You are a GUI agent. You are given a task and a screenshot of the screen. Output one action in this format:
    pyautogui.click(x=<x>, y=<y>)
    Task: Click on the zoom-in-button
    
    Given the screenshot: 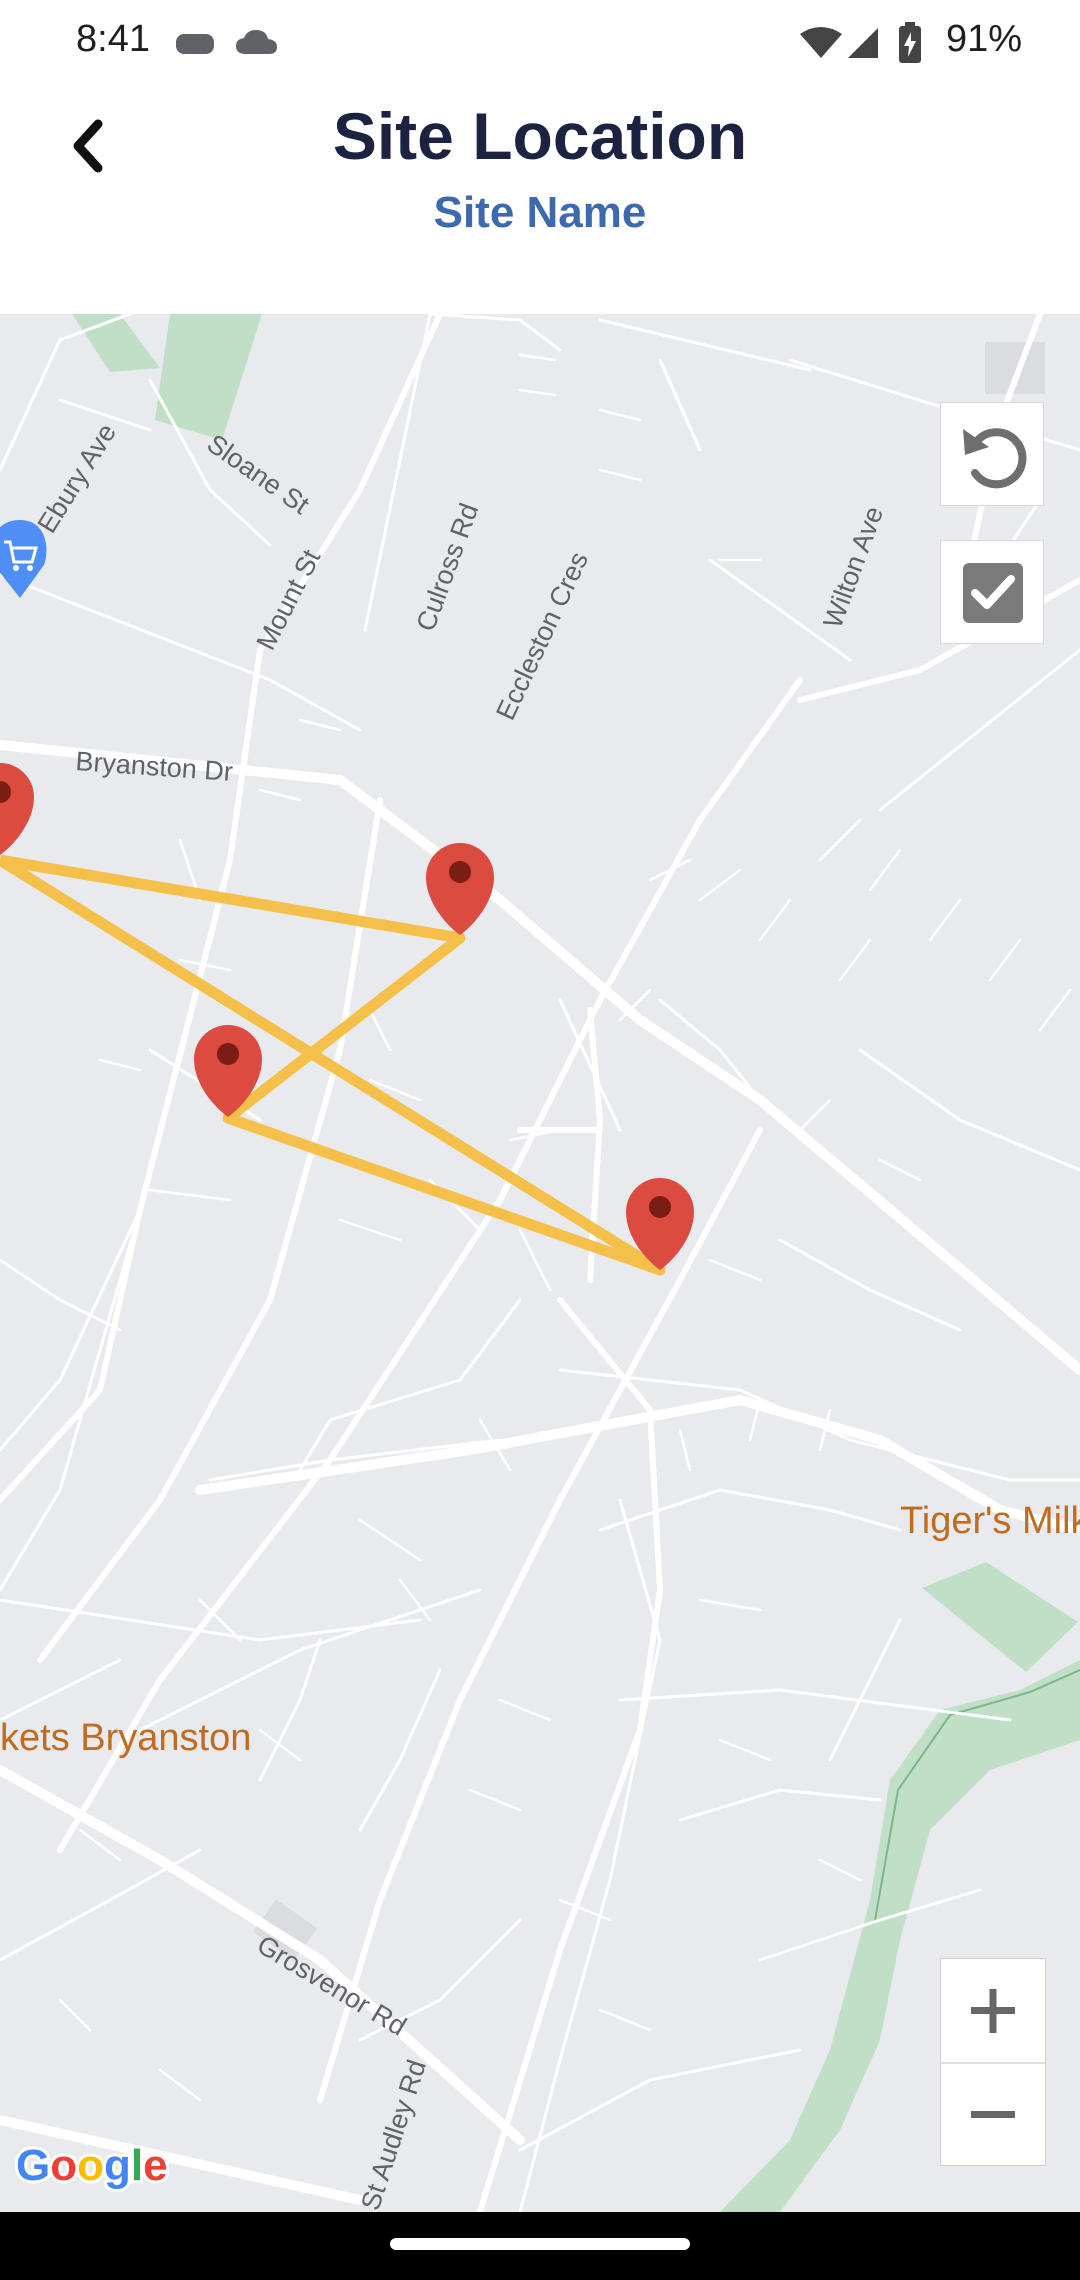 What is the action you would take?
    pyautogui.click(x=993, y=2010)
    